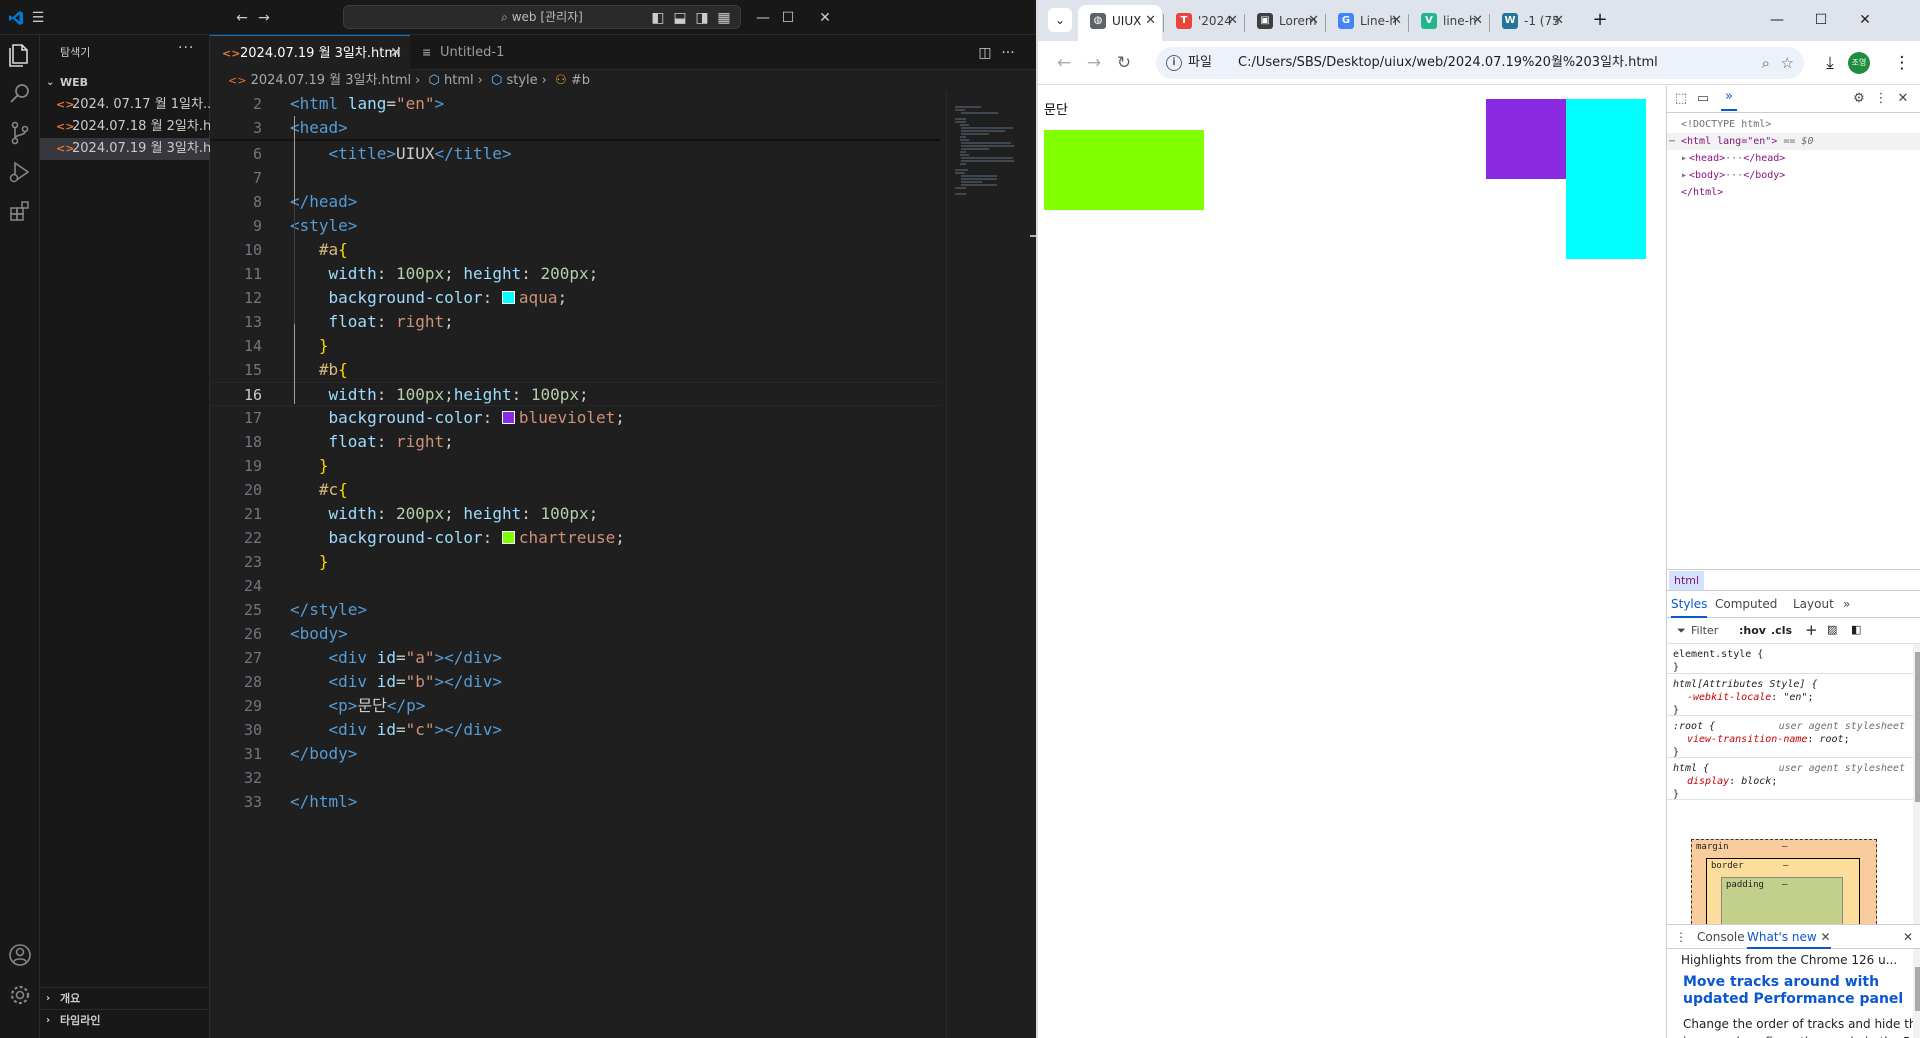  What do you see at coordinates (575, 730) in the screenshot?
I see `code-line: 30 <div id="c"></div>` at bounding box center [575, 730].